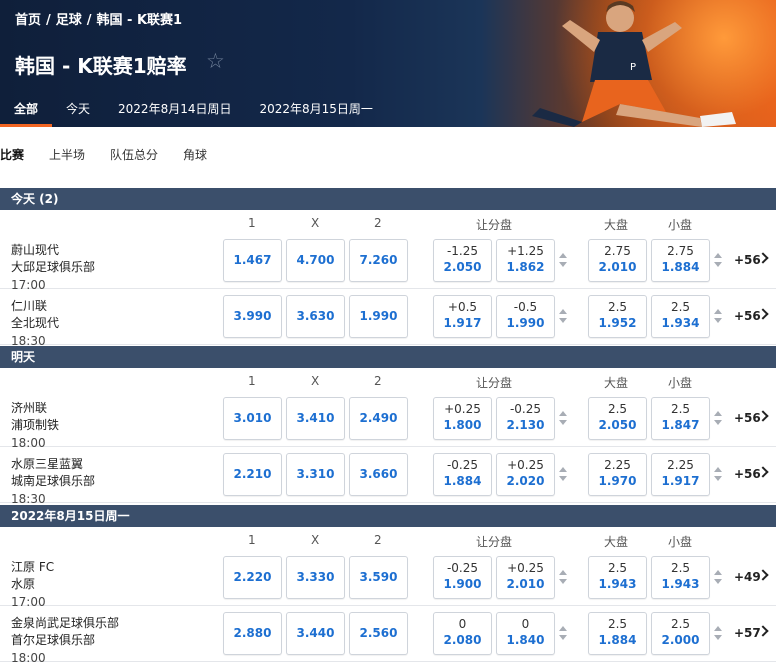 The width and height of the screenshot is (780, 663). What do you see at coordinates (252, 474) in the screenshot?
I see `odds-home-button: 2.210` at bounding box center [252, 474].